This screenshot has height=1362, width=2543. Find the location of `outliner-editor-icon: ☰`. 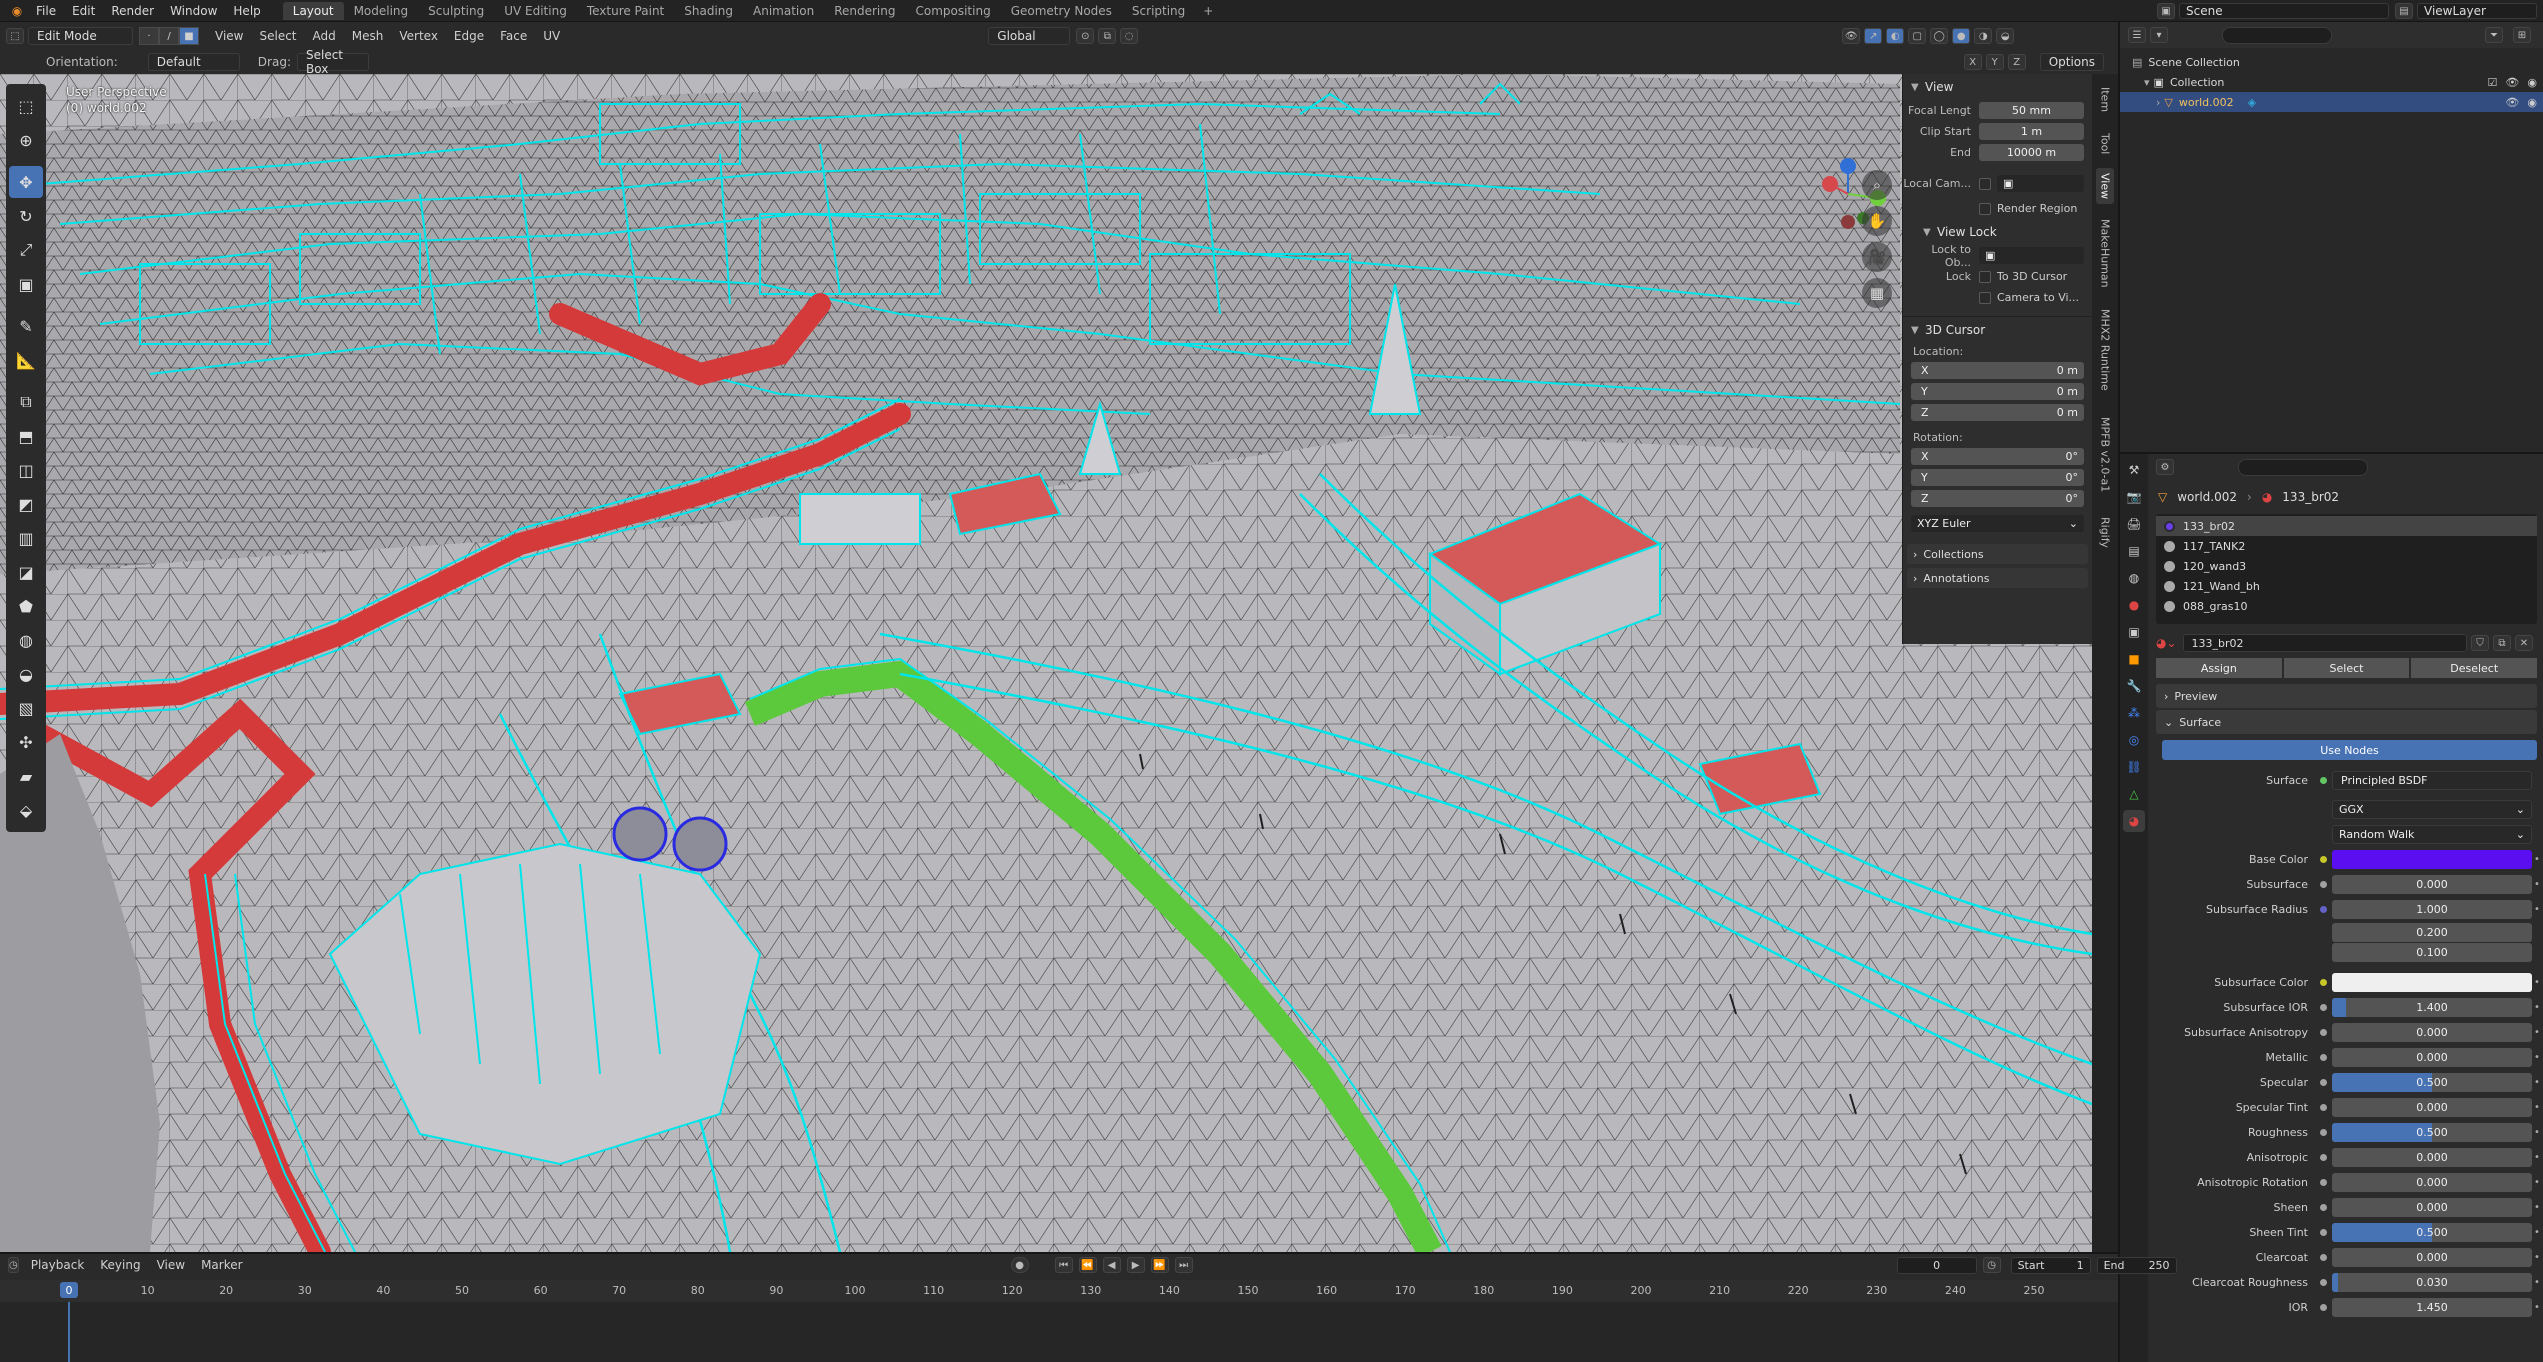

outliner-editor-icon: ☰ is located at coordinates (2137, 35).